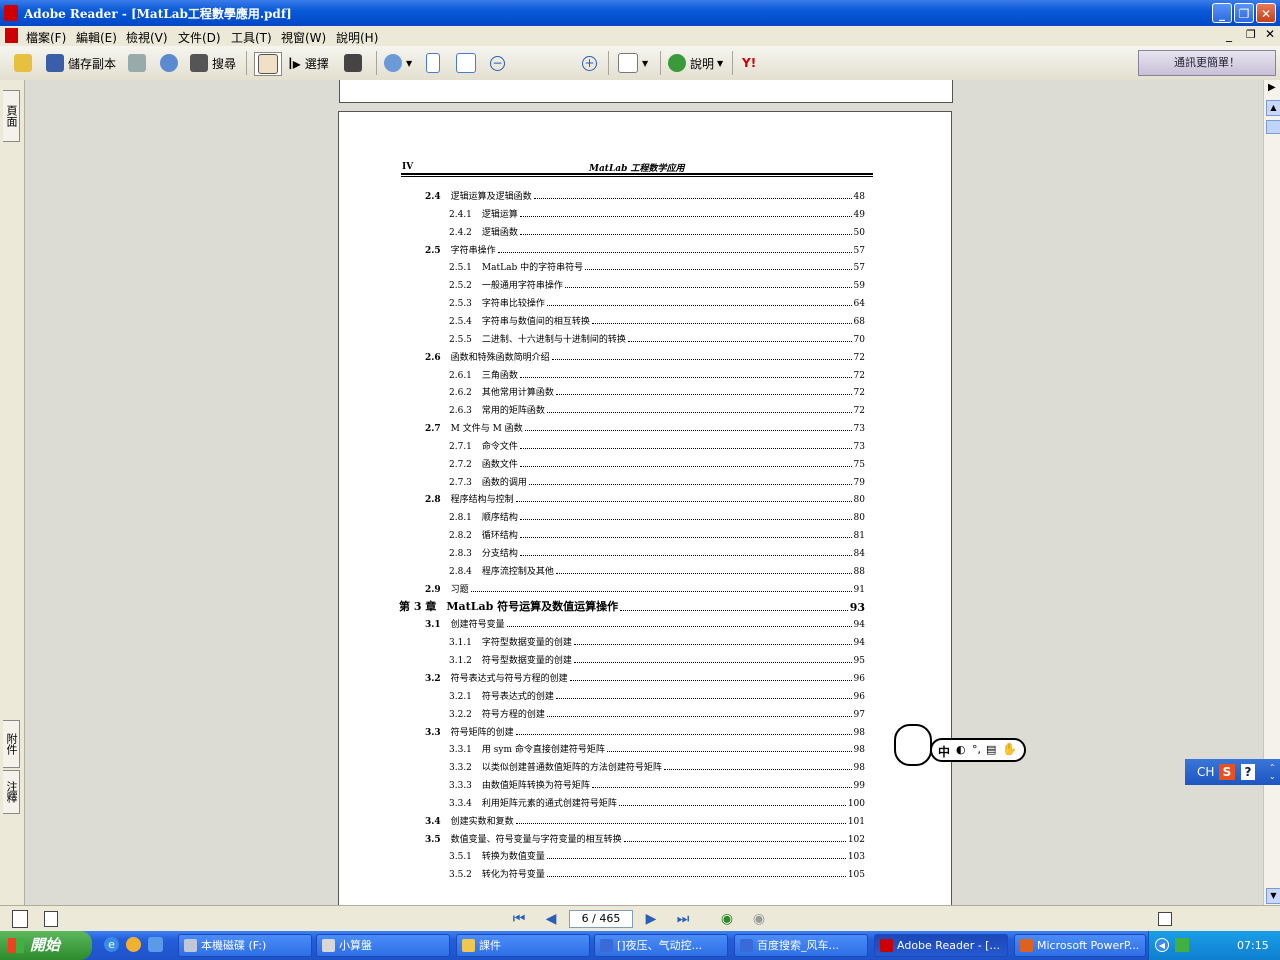 The image size is (1280, 960). I want to click on tab-comments: 注釋, so click(11, 792).